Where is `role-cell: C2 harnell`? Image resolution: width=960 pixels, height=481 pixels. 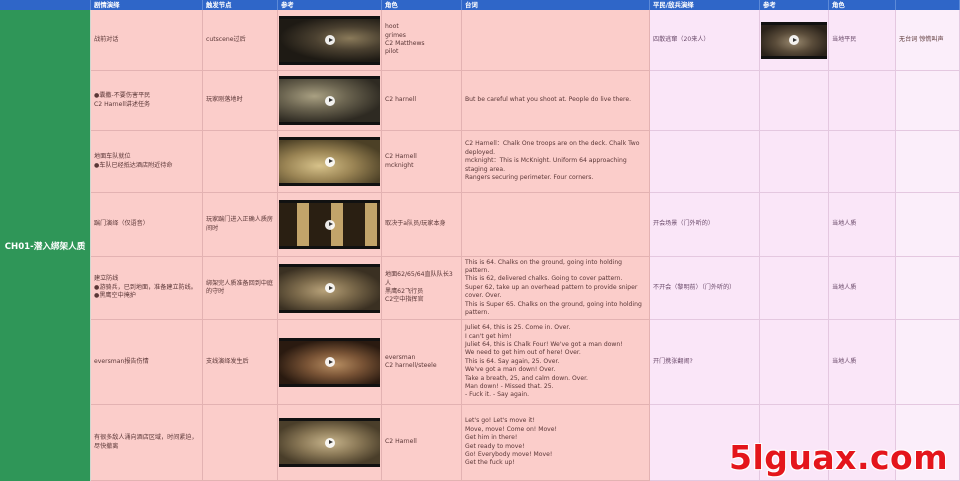
role-cell: C2 harnell is located at coordinates (422, 101).